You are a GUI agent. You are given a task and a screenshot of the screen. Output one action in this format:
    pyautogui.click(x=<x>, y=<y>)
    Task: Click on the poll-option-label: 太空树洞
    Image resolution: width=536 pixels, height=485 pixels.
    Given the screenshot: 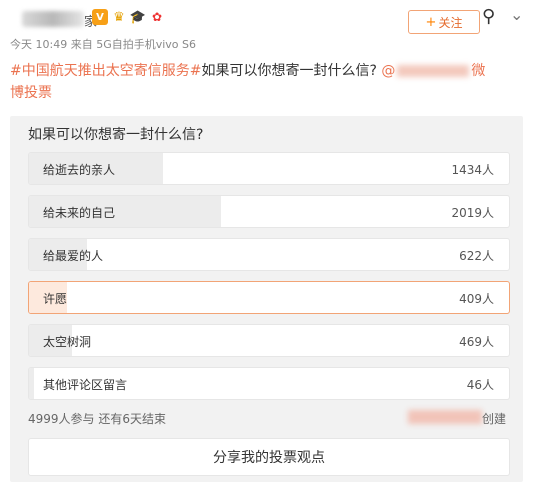 What is the action you would take?
    pyautogui.click(x=67, y=342)
    